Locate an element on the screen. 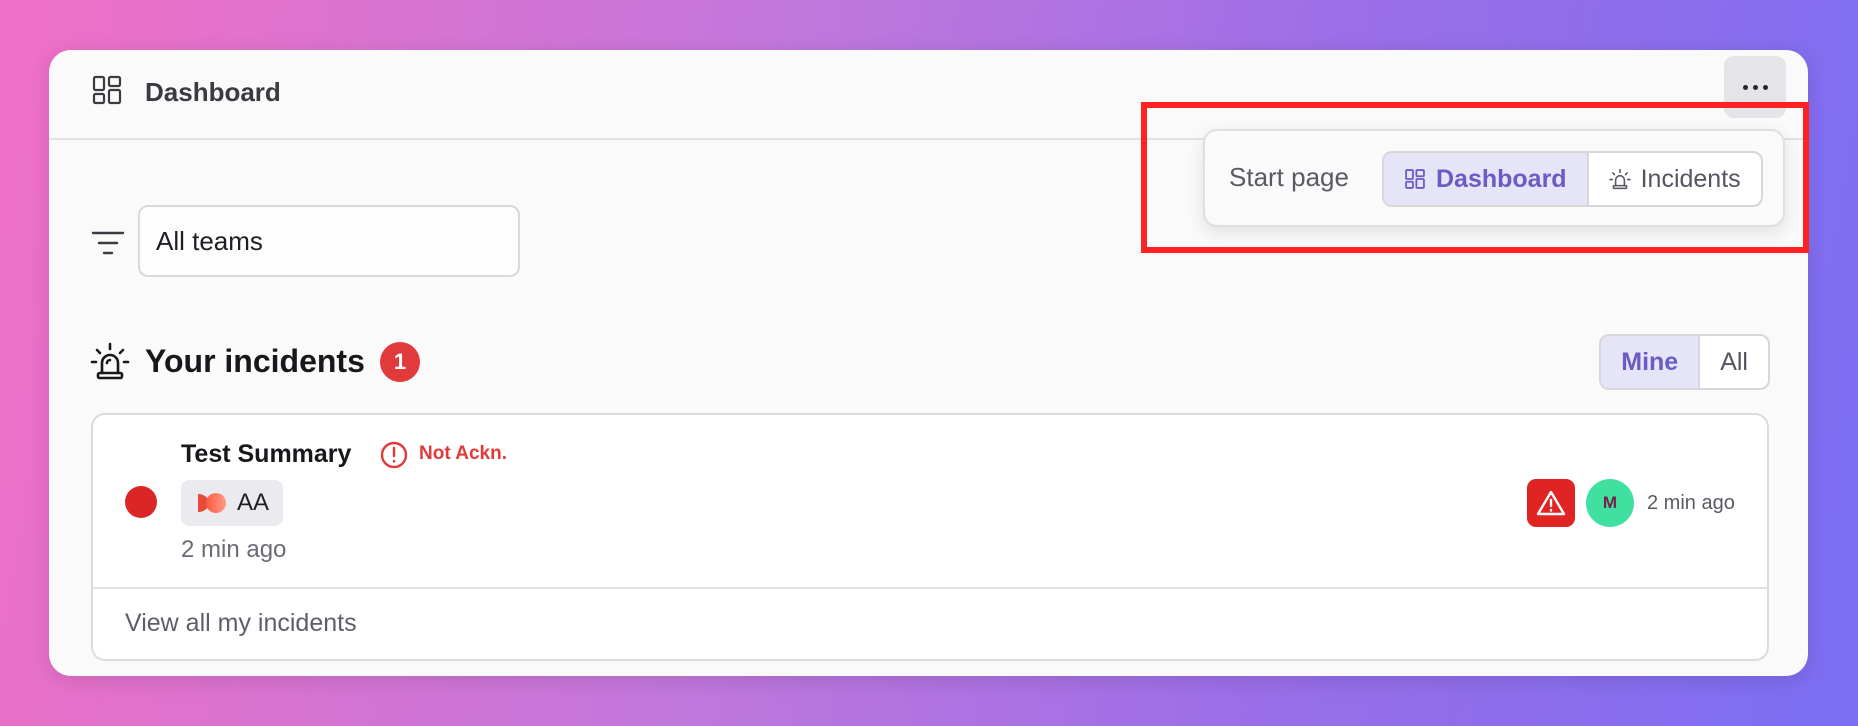  start-page-toggle: Dashboard Incidents is located at coordinates (1572, 179).